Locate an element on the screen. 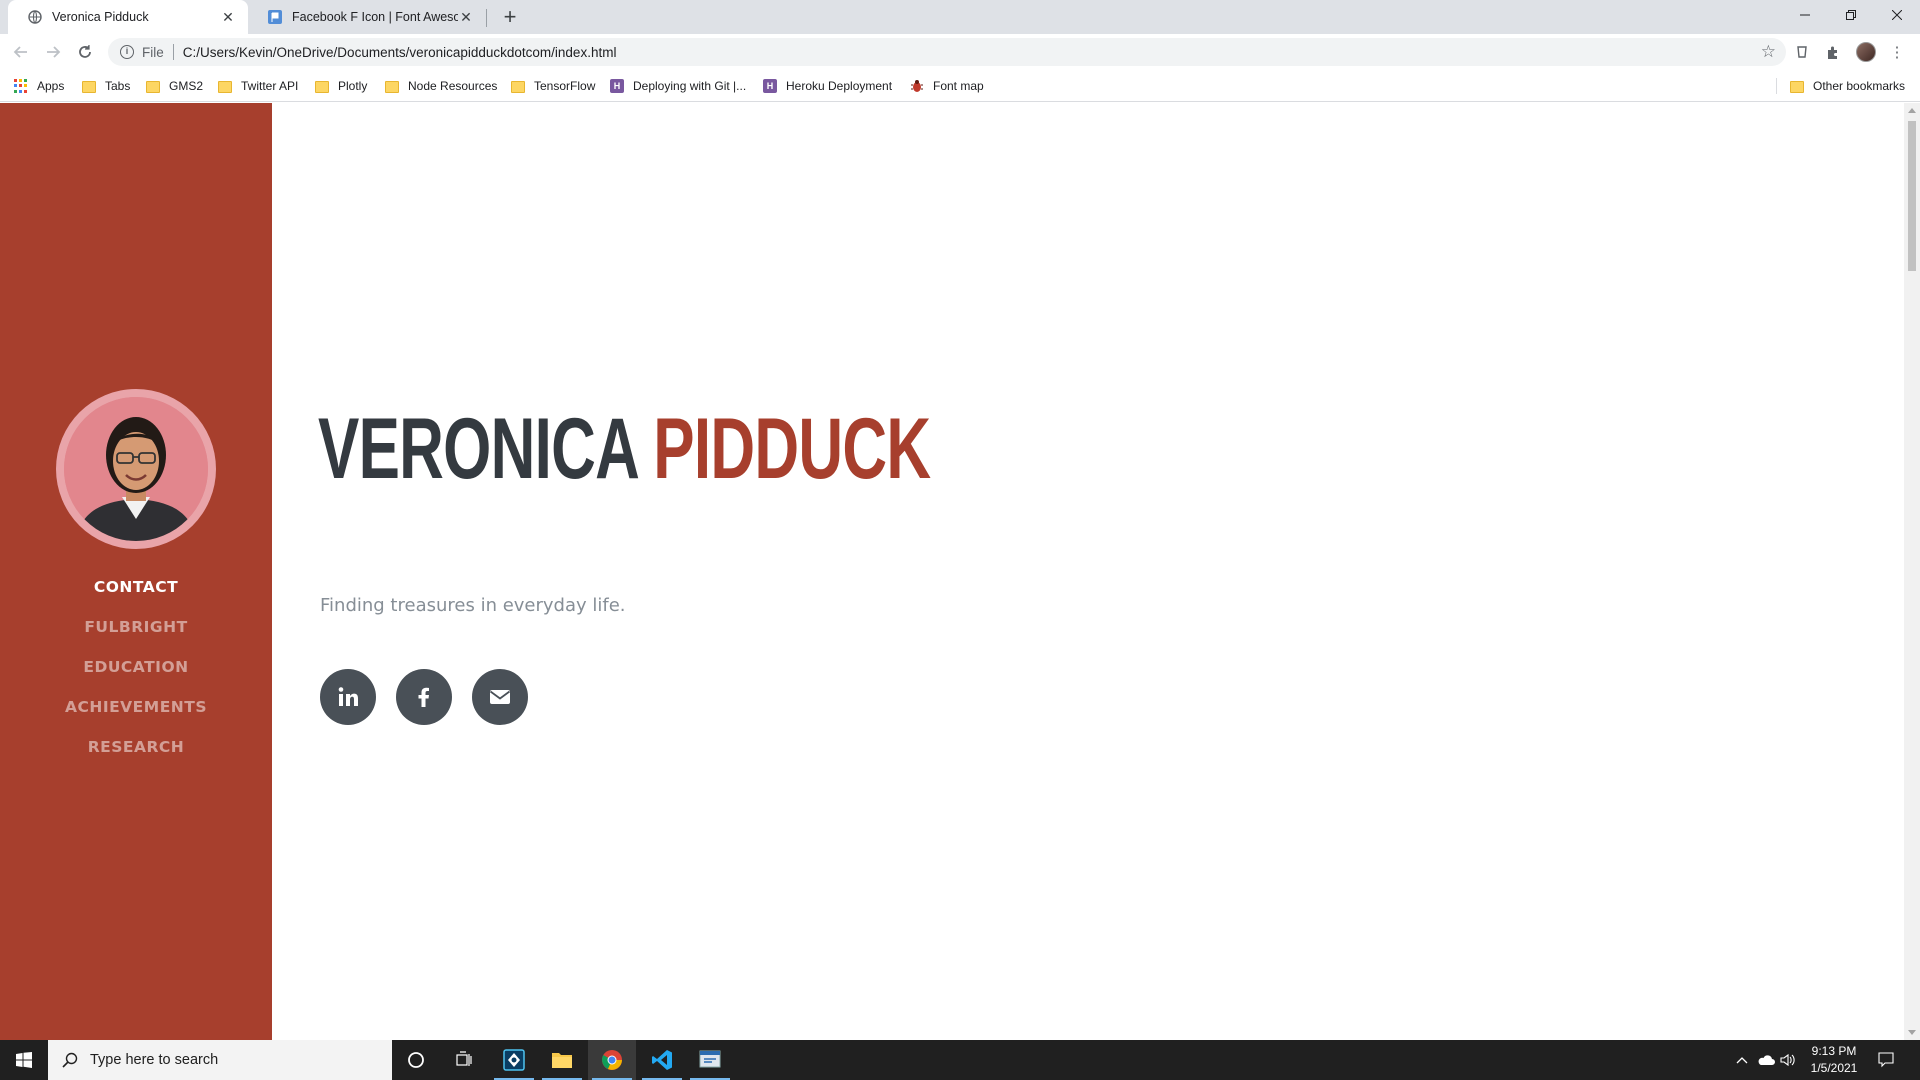  close-window-button is located at coordinates (1897, 15).